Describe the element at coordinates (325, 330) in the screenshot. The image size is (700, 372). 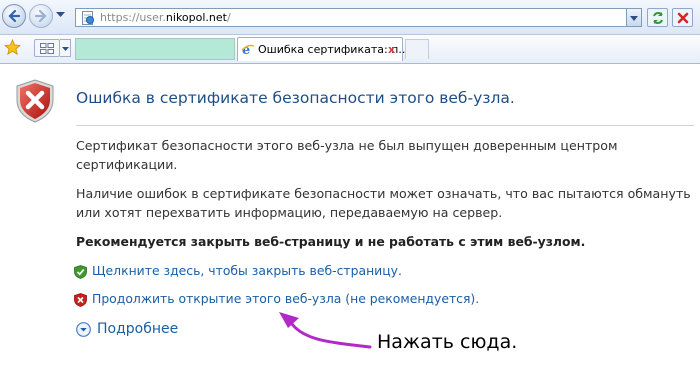
I see `annotation-arrow` at that location.